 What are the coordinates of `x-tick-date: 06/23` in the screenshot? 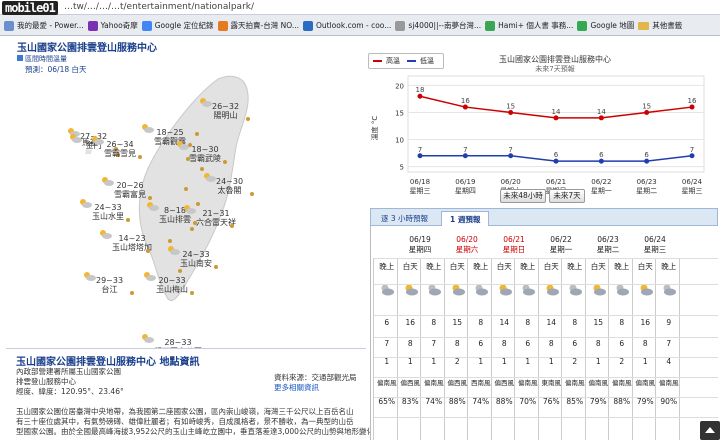 It's located at (647, 182).